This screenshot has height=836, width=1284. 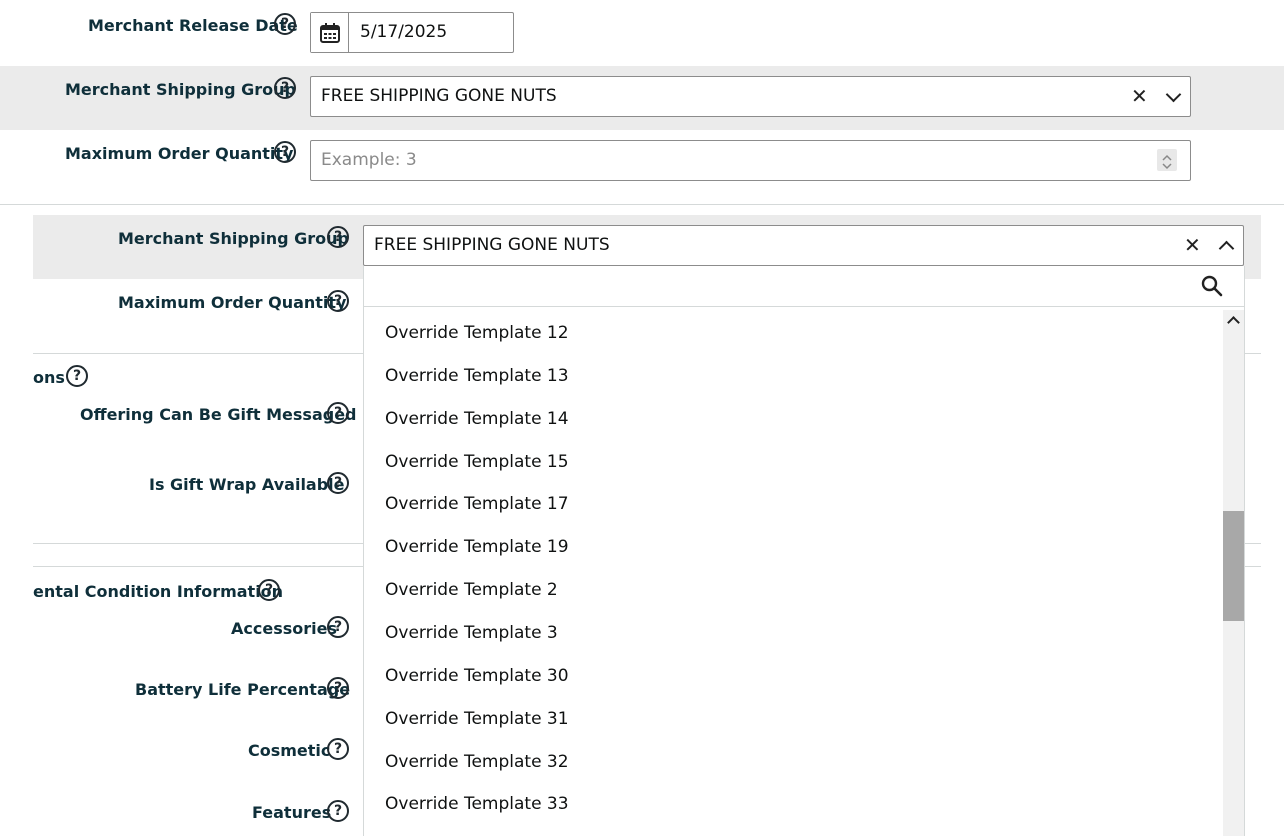 What do you see at coordinates (750, 96) in the screenshot?
I see `shipping-group-select: FREE SHIPPING GONE NUTS ✕` at bounding box center [750, 96].